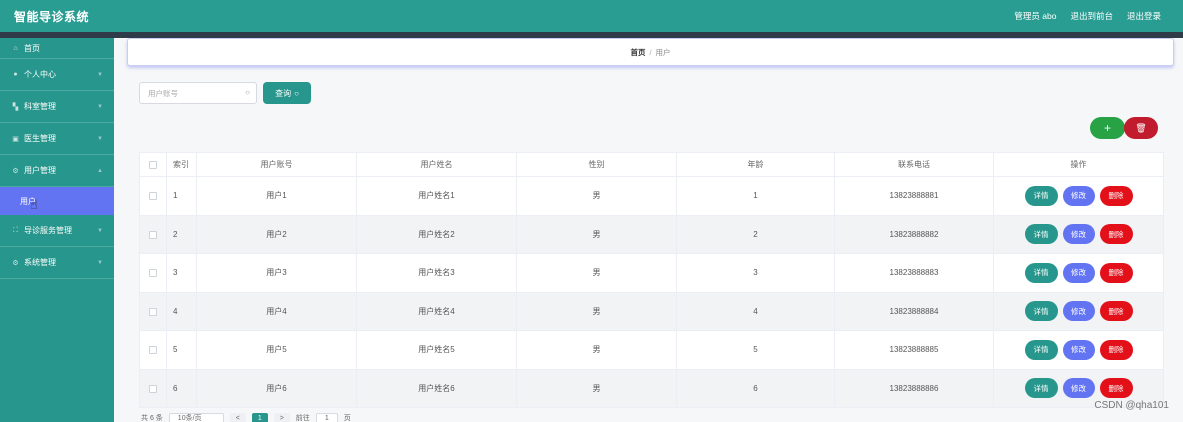  Describe the element at coordinates (57, 263) in the screenshot. I see `sidebar-item-system: ⚙ 系统管理 ▼` at that location.